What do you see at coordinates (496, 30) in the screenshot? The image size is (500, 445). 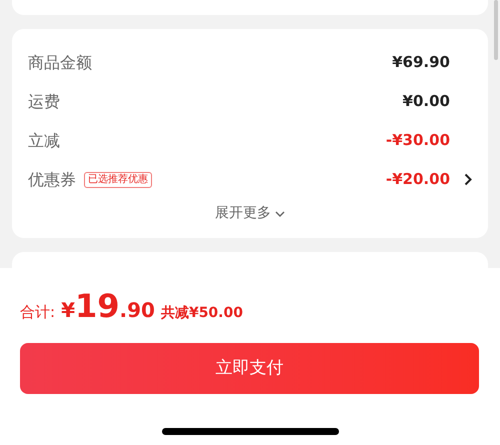 I see `scrollbar` at bounding box center [496, 30].